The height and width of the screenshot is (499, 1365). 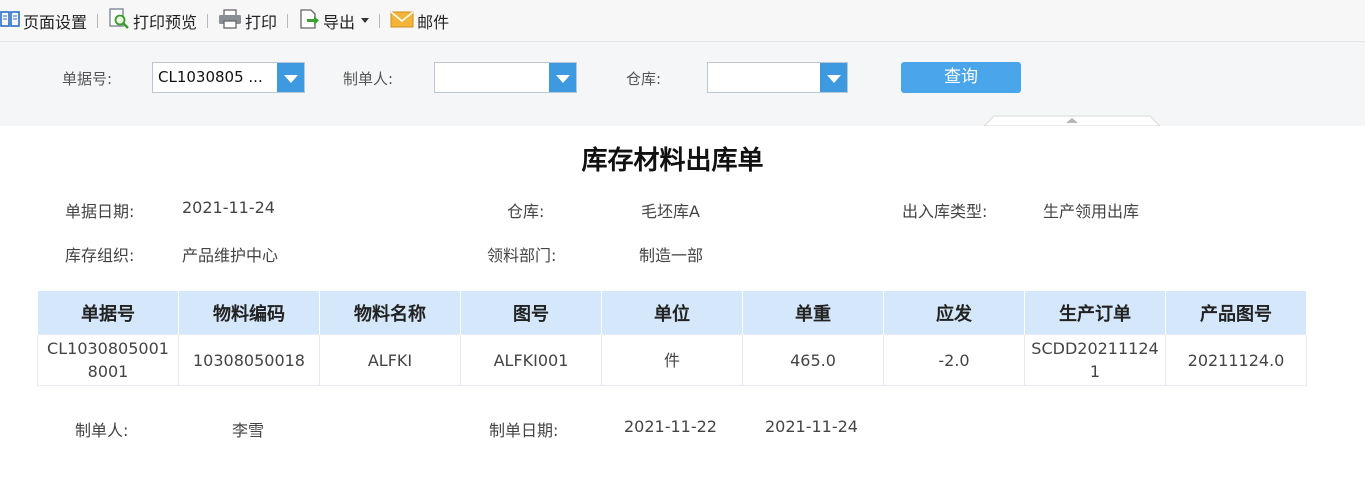 I want to click on footer-create-date-label: 制单日期:, so click(x=524, y=430).